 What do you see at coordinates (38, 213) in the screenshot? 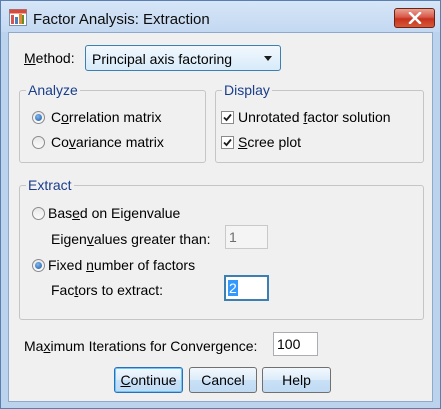
I see `based-on-eigenvalue-radio` at bounding box center [38, 213].